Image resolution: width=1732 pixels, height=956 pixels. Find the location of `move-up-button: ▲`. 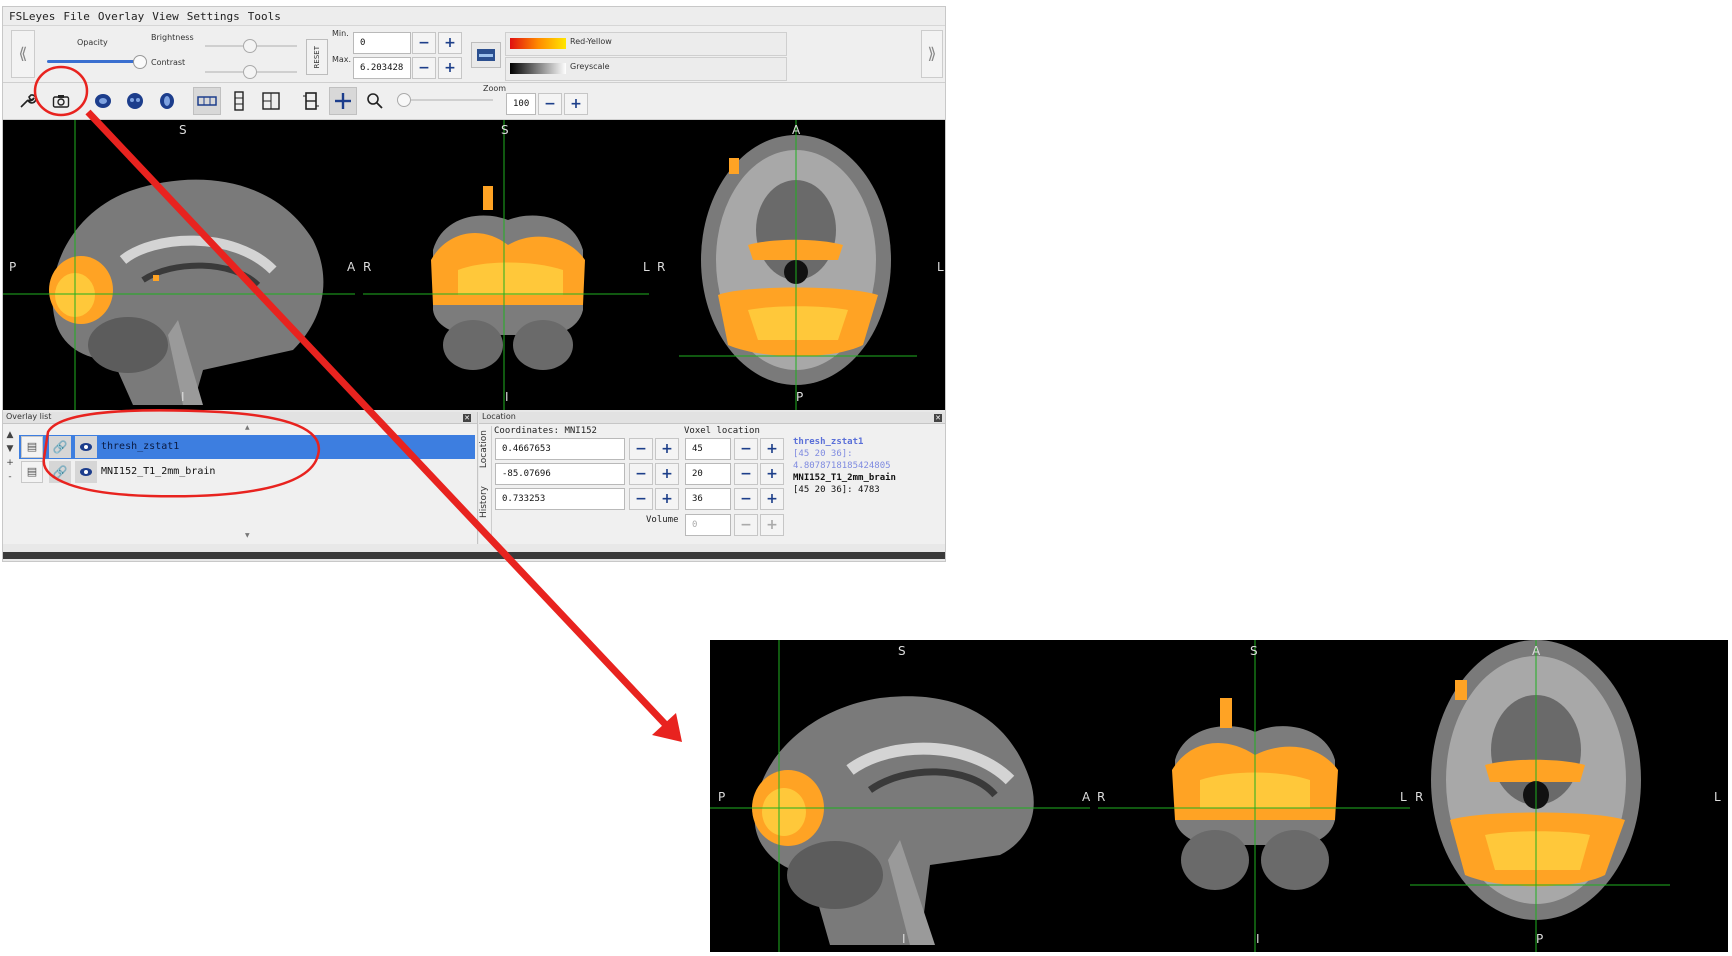

move-up-button: ▲ is located at coordinates (10, 435).